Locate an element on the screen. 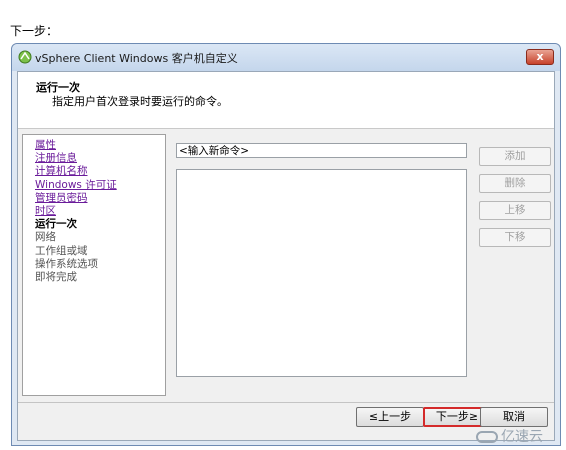 The image size is (566, 450). nav-item: 管理员密码 is located at coordinates (76, 198).